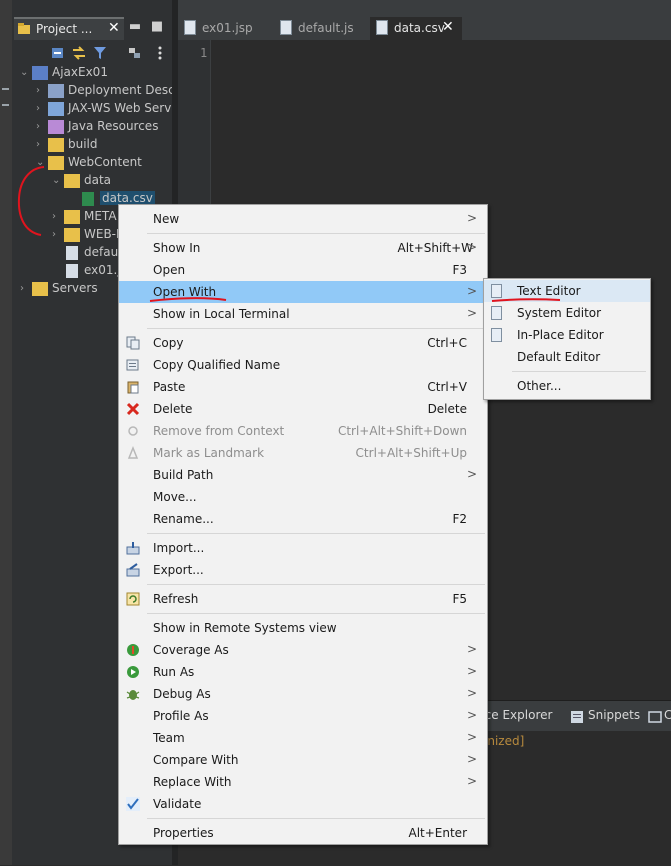  What do you see at coordinates (303, 343) in the screenshot?
I see `menu-item-copy: Copy Ctrl+C` at bounding box center [303, 343].